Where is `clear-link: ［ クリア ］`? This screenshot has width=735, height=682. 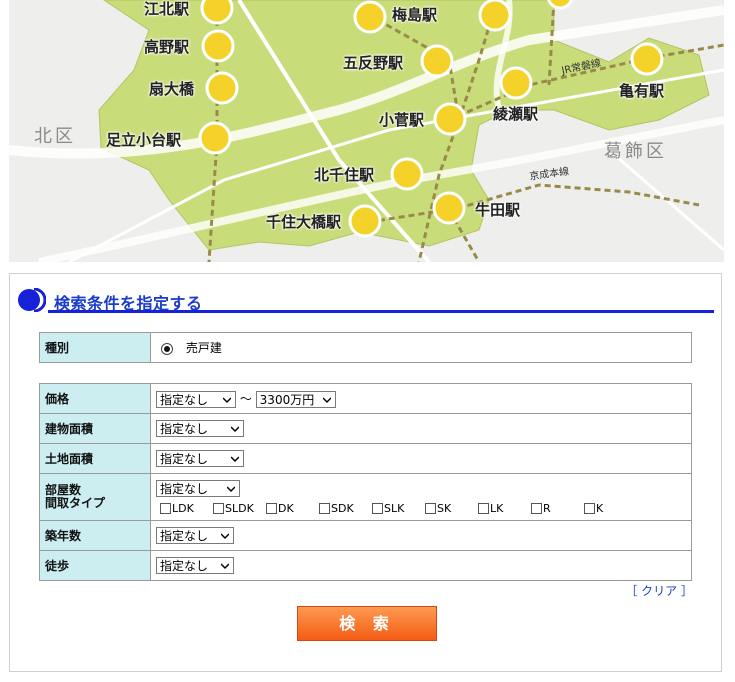 clear-link: ［ クリア ］ is located at coordinates (659, 590).